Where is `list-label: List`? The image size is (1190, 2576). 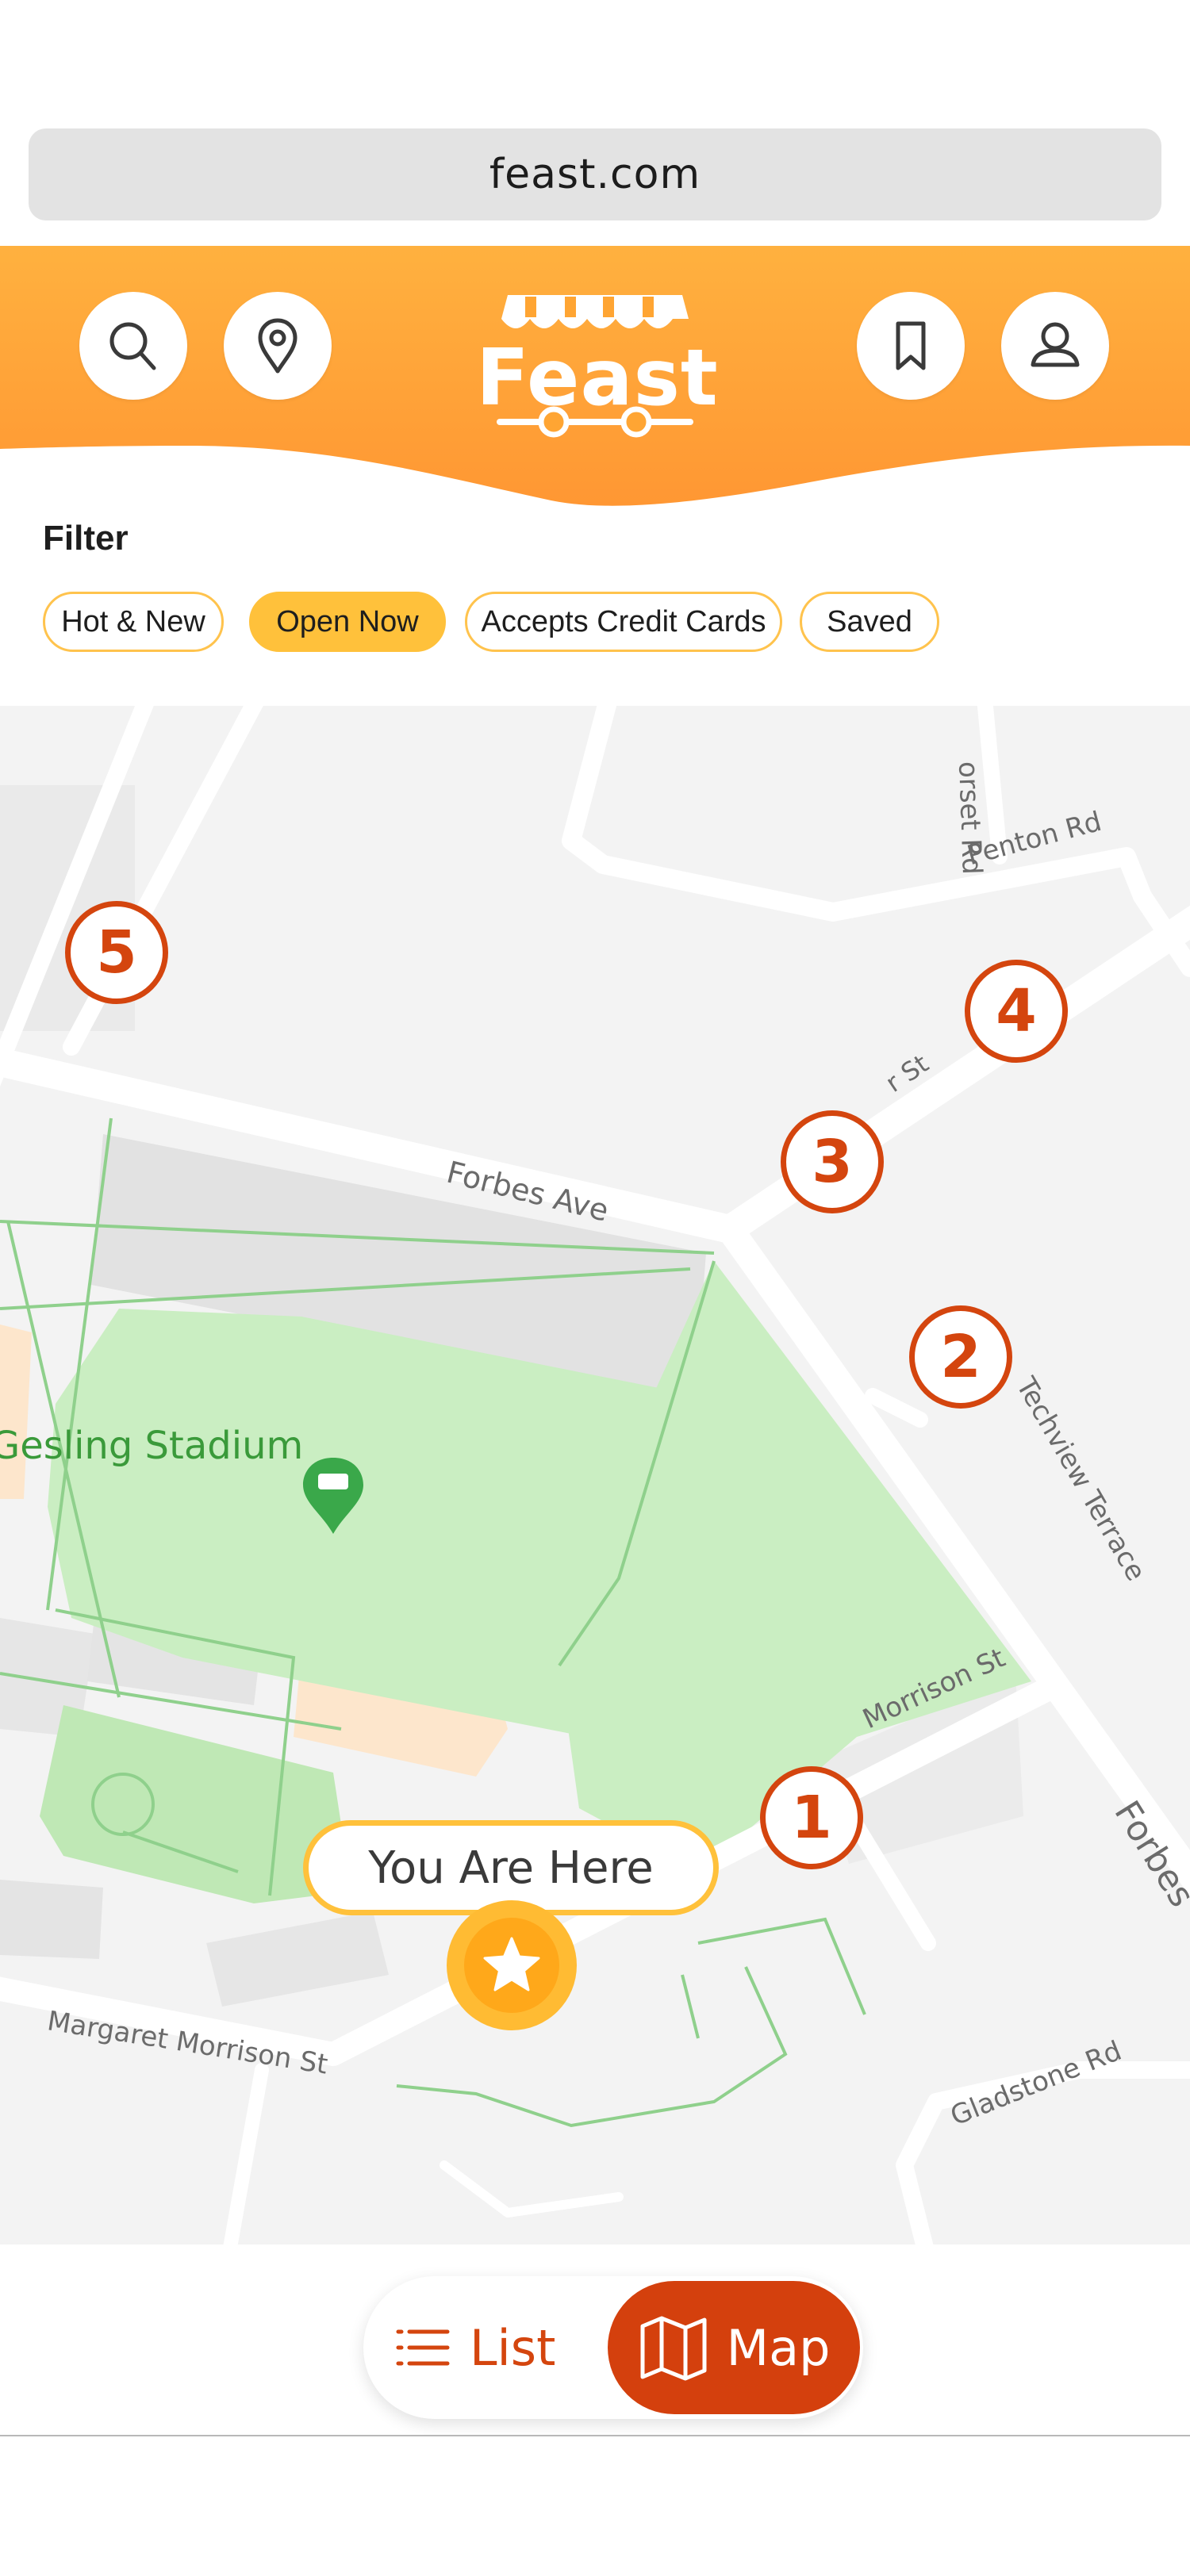 list-label: List is located at coordinates (513, 2347).